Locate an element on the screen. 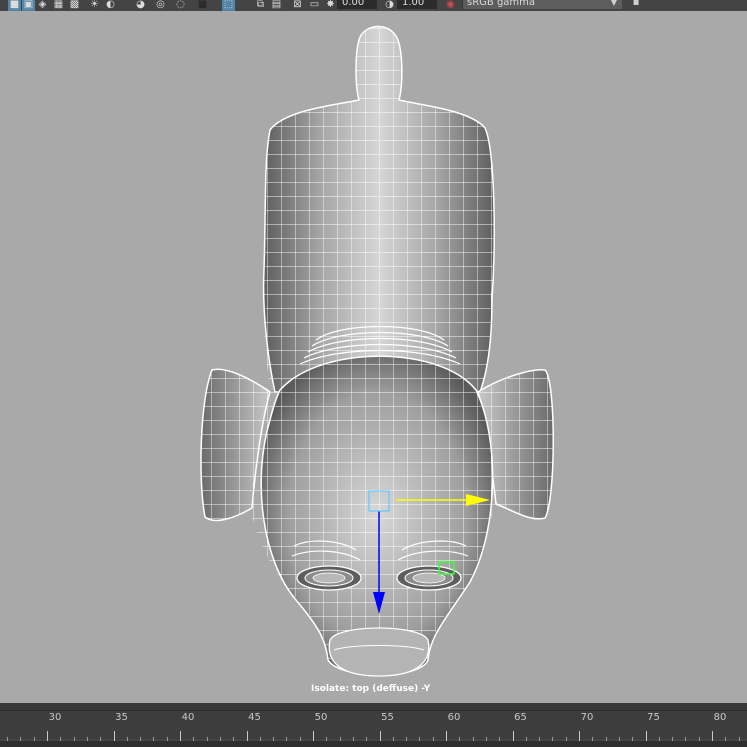  isolate-select-icon: ■ is located at coordinates (14, 5).